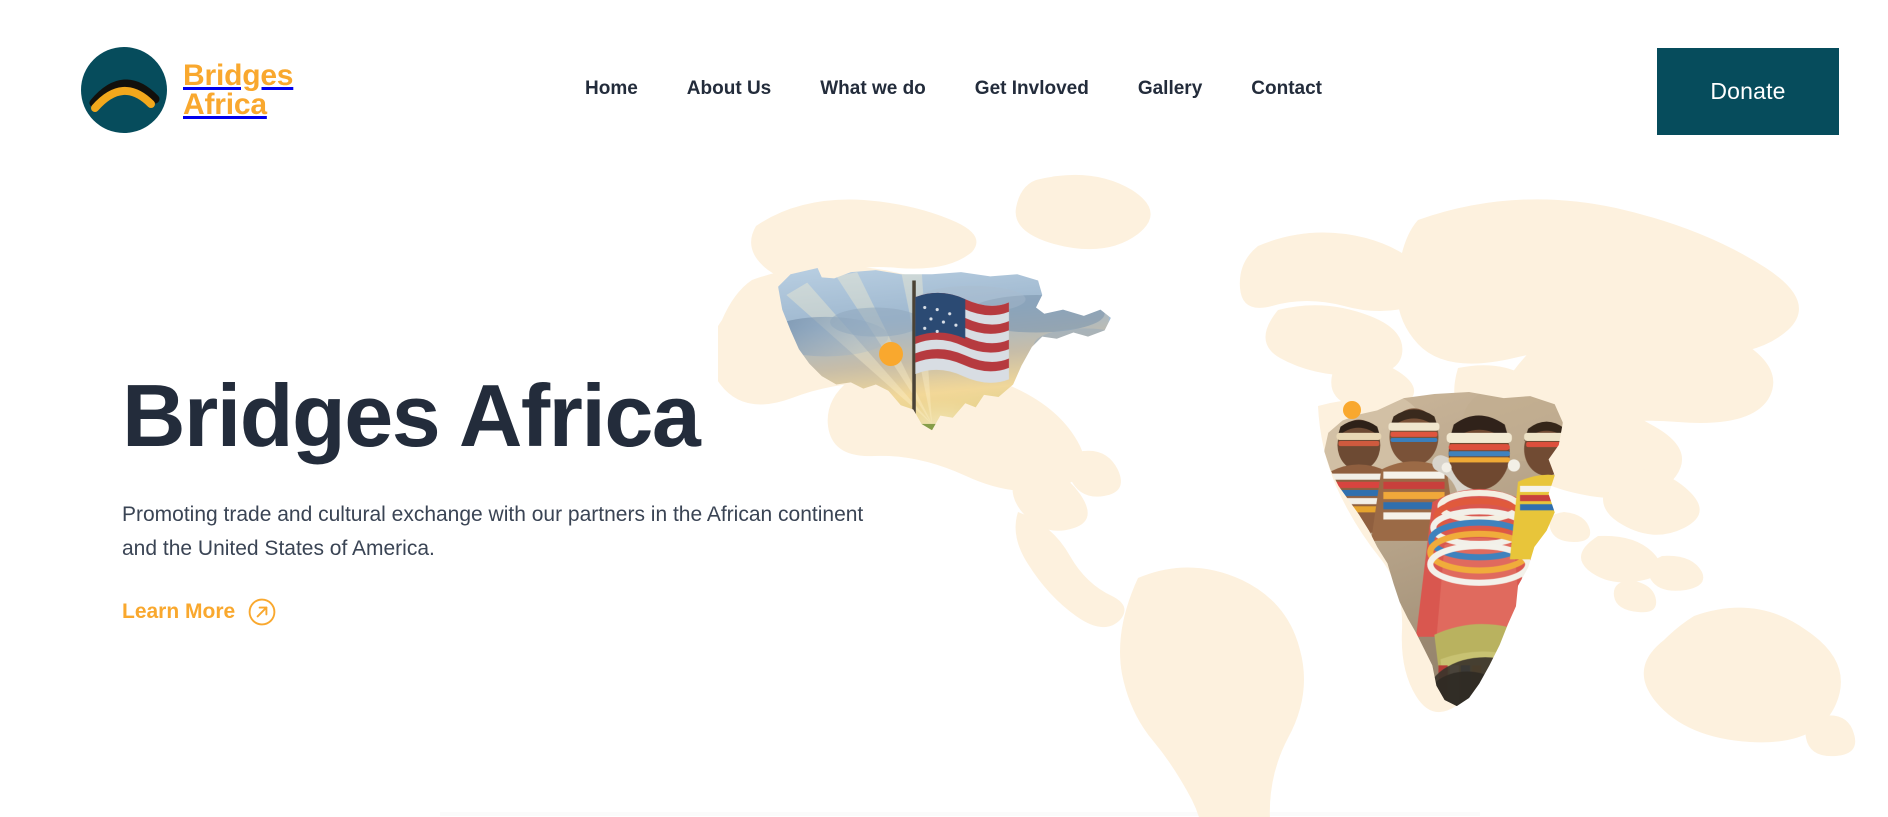 The height and width of the screenshot is (817, 1888). Describe the element at coordinates (891, 354) in the screenshot. I see `usa-location-marker` at that location.